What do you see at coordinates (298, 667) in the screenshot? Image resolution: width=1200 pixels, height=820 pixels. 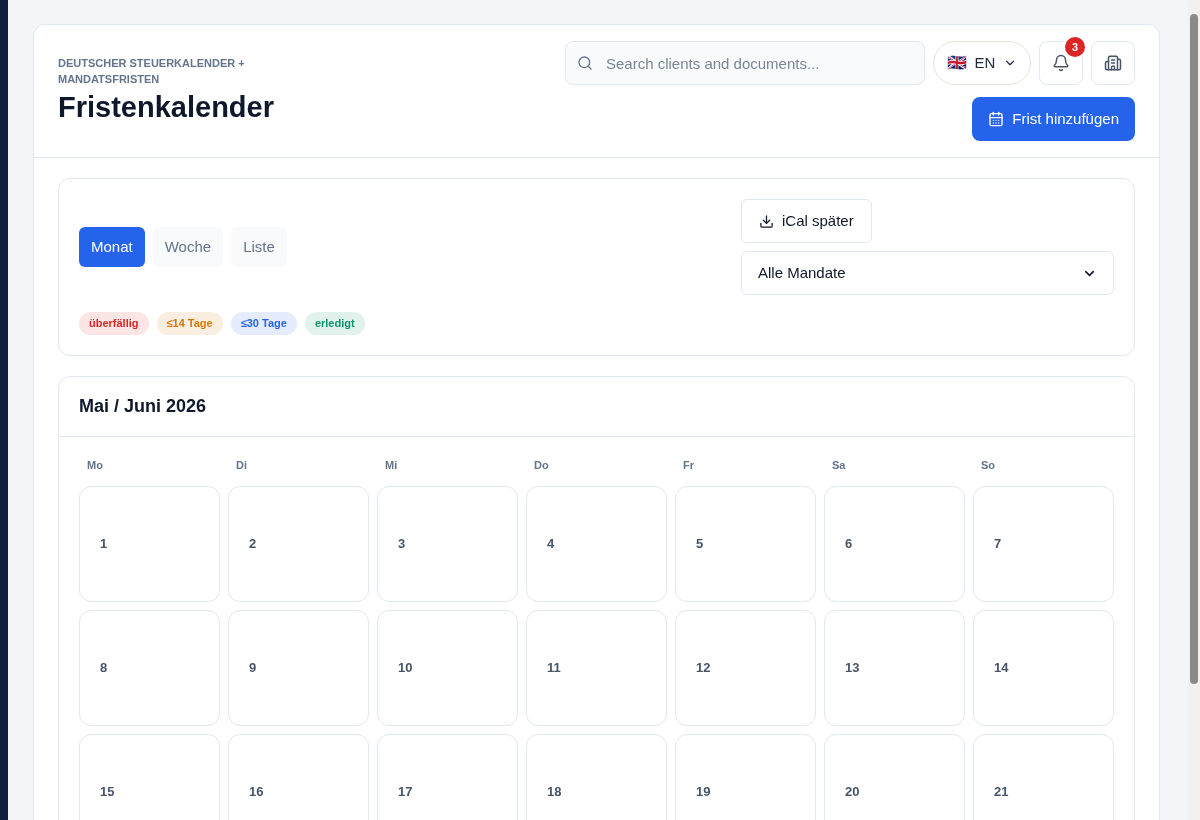 I see `day-cell: 9` at bounding box center [298, 667].